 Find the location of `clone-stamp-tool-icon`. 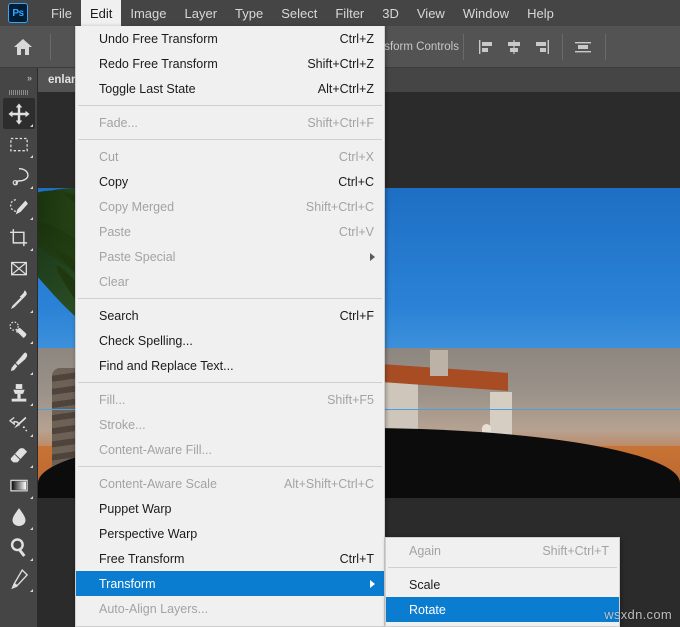

clone-stamp-tool-icon is located at coordinates (18, 392).